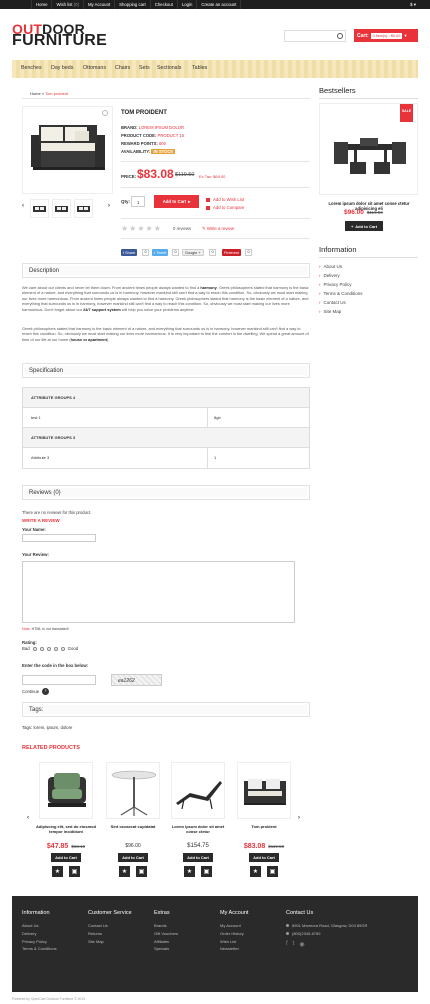 The height and width of the screenshot is (1004, 430). Describe the element at coordinates (110, 942) in the screenshot. I see `footer-link: Site Map` at that location.